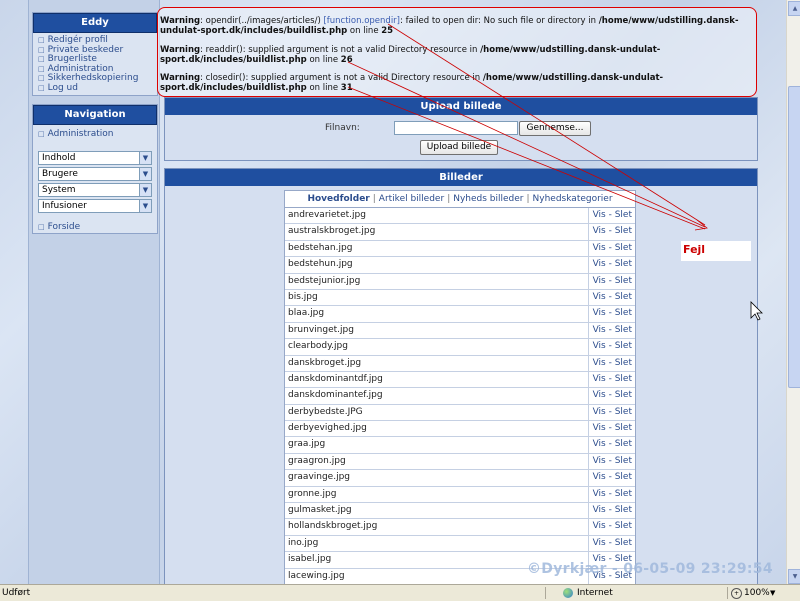 This screenshot has height=601, width=800. What do you see at coordinates (16, 593) in the screenshot?
I see `status-text: Udført` at bounding box center [16, 593].